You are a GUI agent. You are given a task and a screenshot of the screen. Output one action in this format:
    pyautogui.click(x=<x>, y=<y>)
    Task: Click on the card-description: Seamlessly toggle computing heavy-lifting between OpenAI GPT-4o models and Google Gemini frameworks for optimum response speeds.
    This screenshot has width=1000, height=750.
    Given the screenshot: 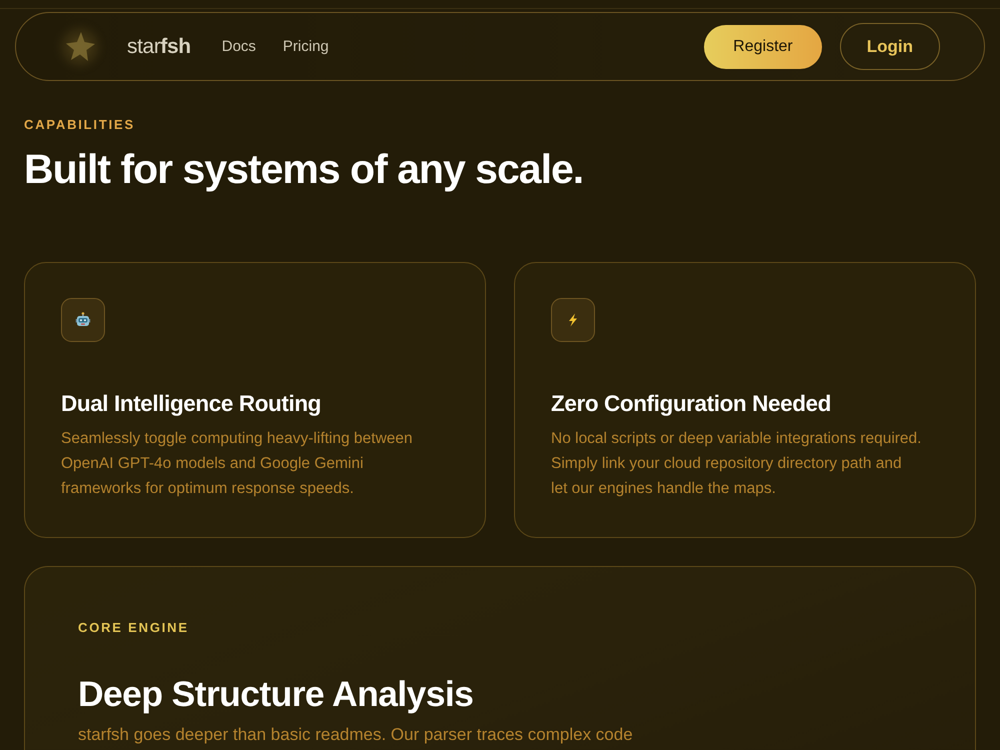 What is the action you would take?
    pyautogui.click(x=237, y=464)
    